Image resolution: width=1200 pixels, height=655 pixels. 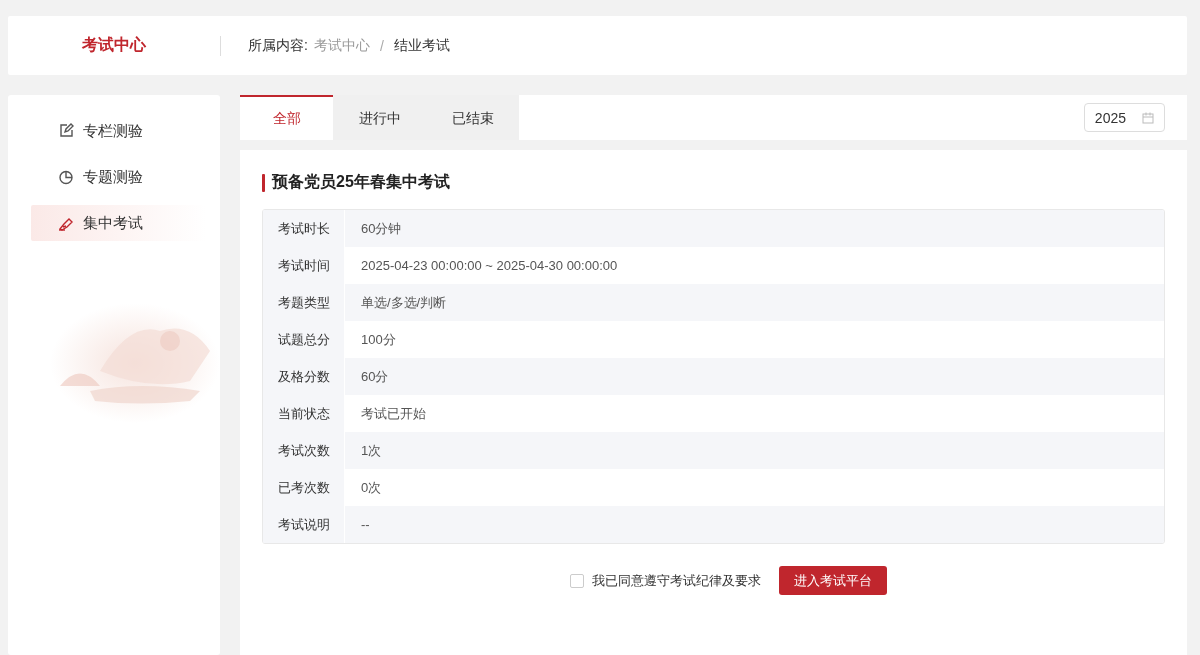 I want to click on detail-value: 1次, so click(x=371, y=450).